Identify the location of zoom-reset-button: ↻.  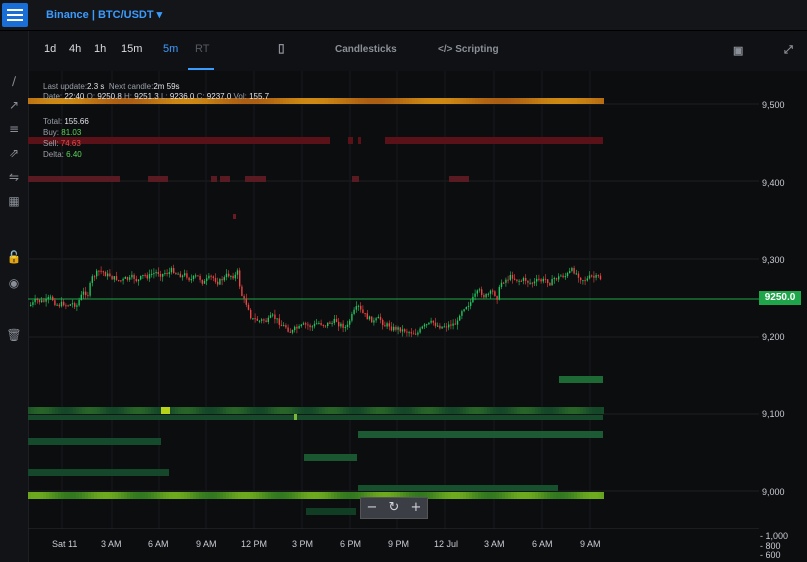
(394, 508).